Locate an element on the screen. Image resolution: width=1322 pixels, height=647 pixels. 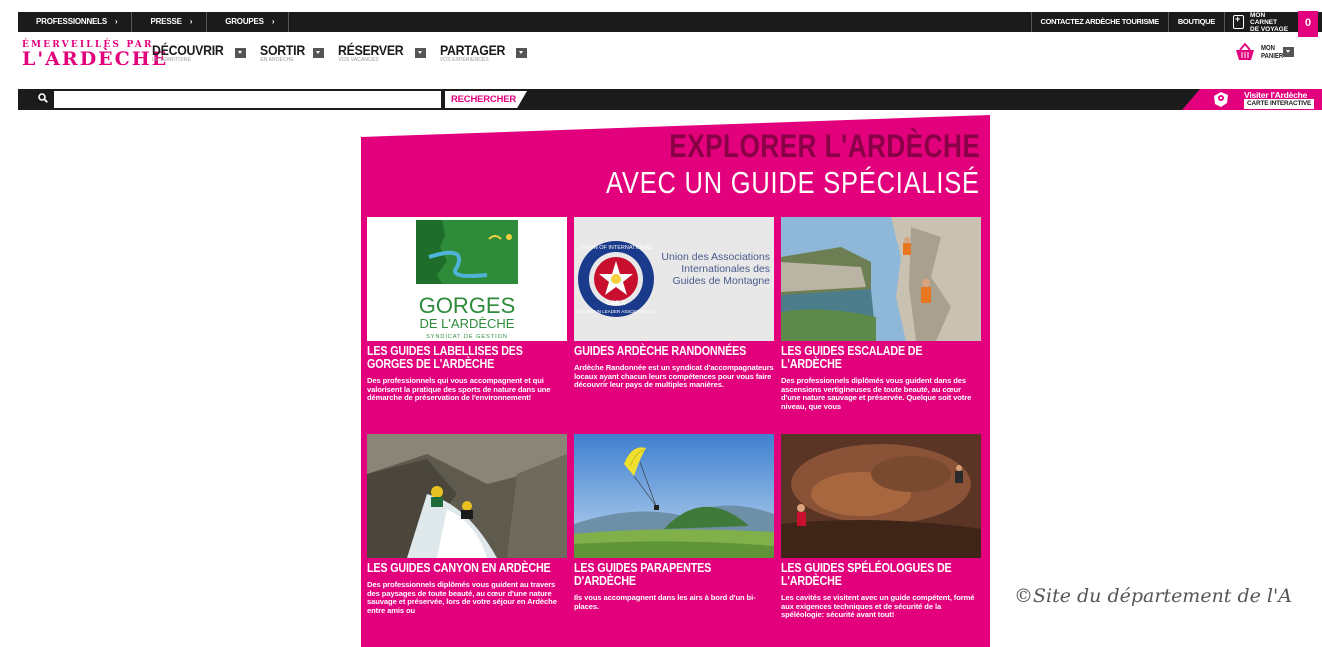
climbing-photo is located at coordinates (881, 279).